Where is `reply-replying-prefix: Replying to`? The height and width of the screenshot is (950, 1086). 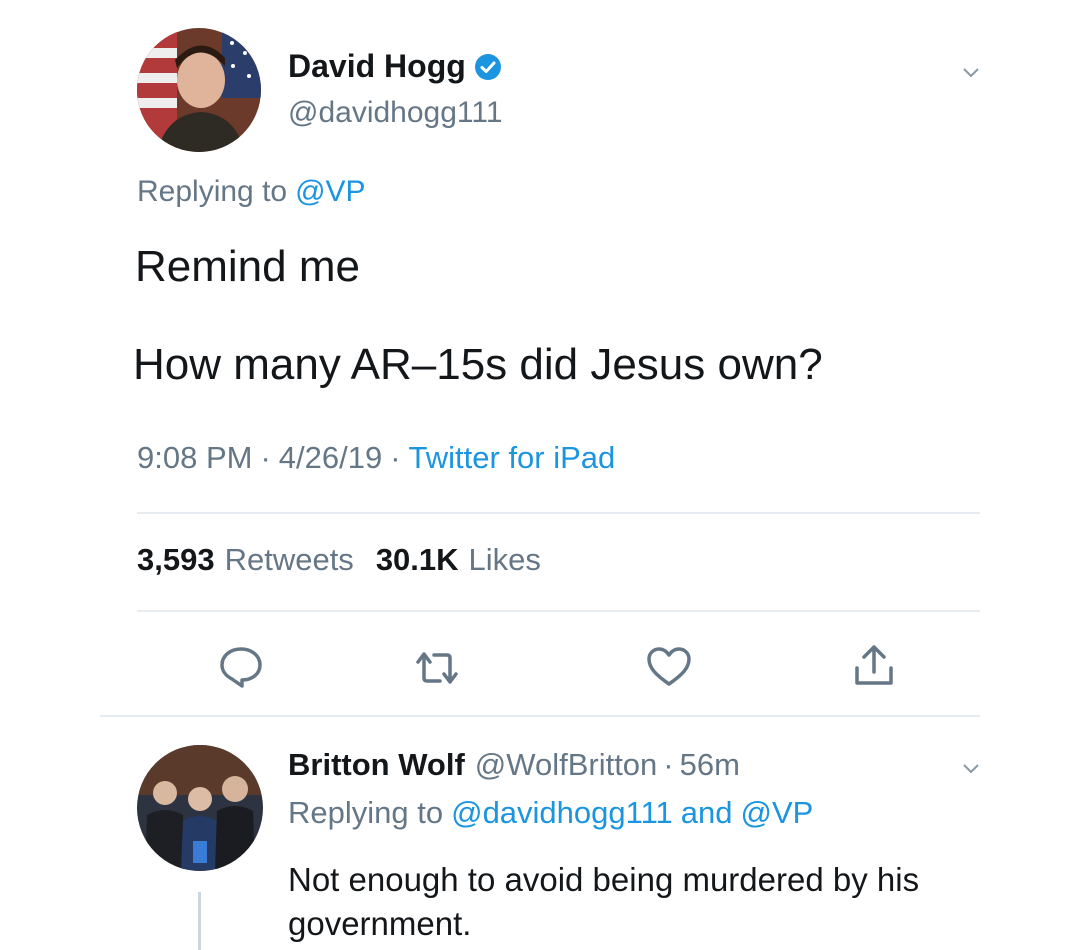
reply-replying-prefix: Replying to is located at coordinates (366, 812).